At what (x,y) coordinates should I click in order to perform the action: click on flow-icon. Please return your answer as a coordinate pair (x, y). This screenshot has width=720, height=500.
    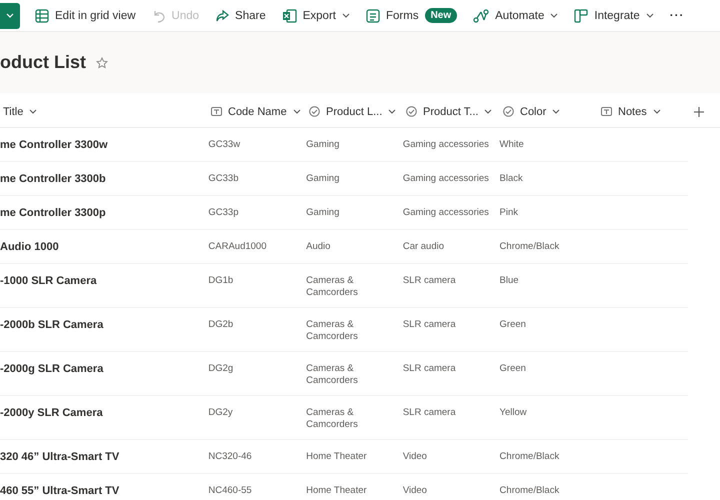
    Looking at the image, I should click on (481, 15).